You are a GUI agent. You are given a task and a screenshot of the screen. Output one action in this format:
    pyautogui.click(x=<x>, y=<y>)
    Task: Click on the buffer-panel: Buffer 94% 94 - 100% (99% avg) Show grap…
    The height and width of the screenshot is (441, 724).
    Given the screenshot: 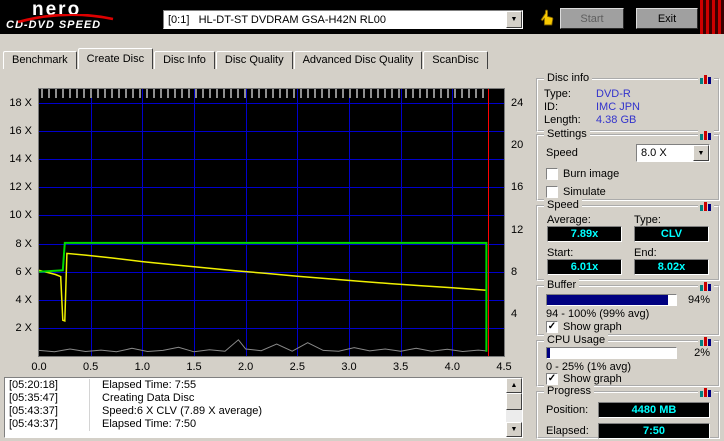 What is the action you would take?
    pyautogui.click(x=628, y=307)
    